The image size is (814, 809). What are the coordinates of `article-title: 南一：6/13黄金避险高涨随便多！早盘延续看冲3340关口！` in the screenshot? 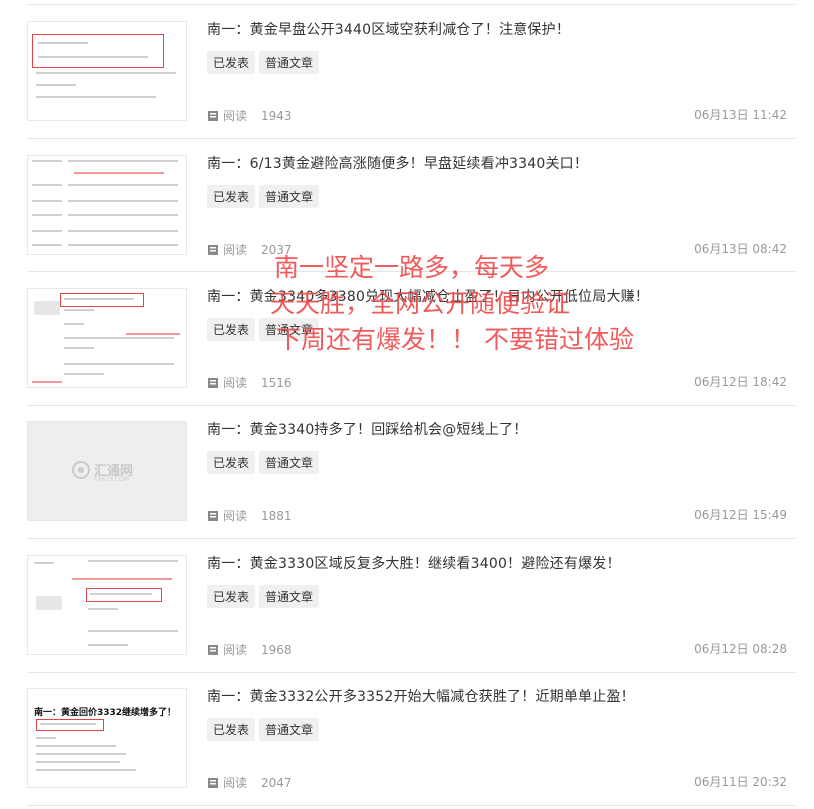 It's located at (397, 163).